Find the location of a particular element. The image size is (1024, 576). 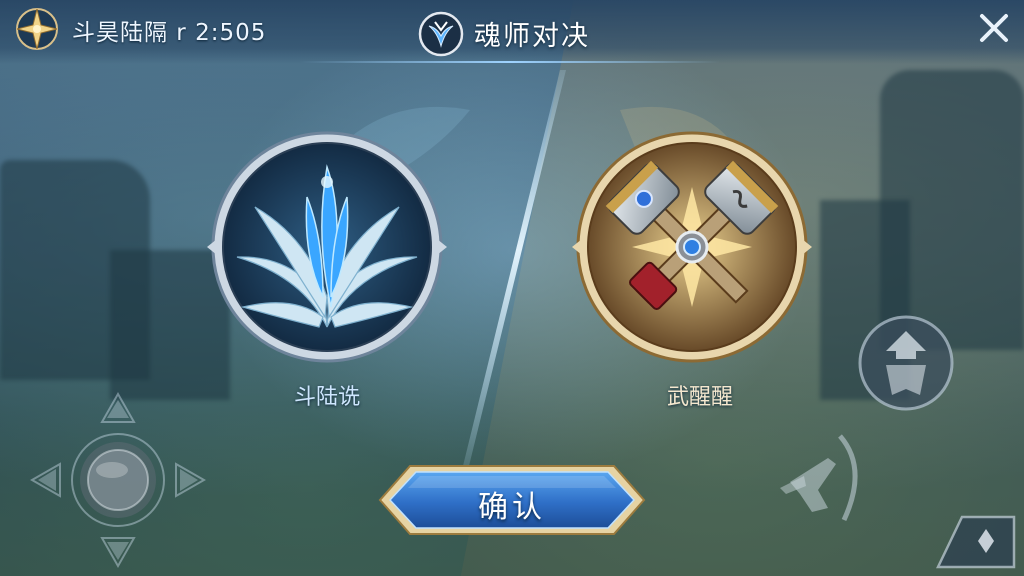

rank-text: 斗昊陆隔 r 2:505 is located at coordinates (169, 33).